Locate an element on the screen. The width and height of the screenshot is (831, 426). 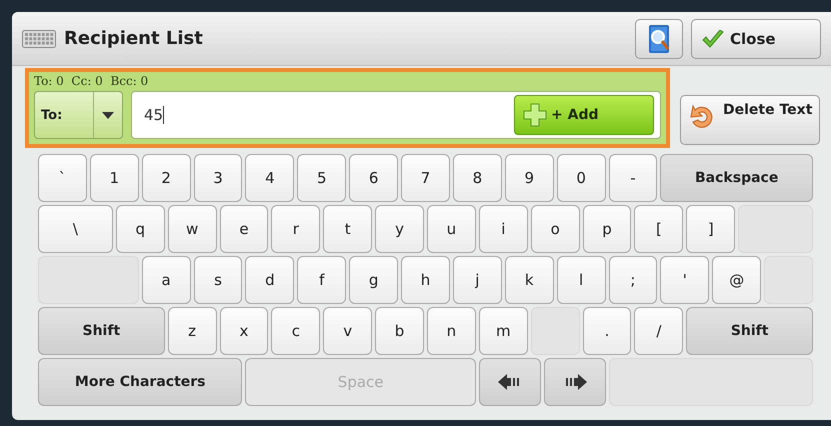
cursor-left-key is located at coordinates (509, 382).